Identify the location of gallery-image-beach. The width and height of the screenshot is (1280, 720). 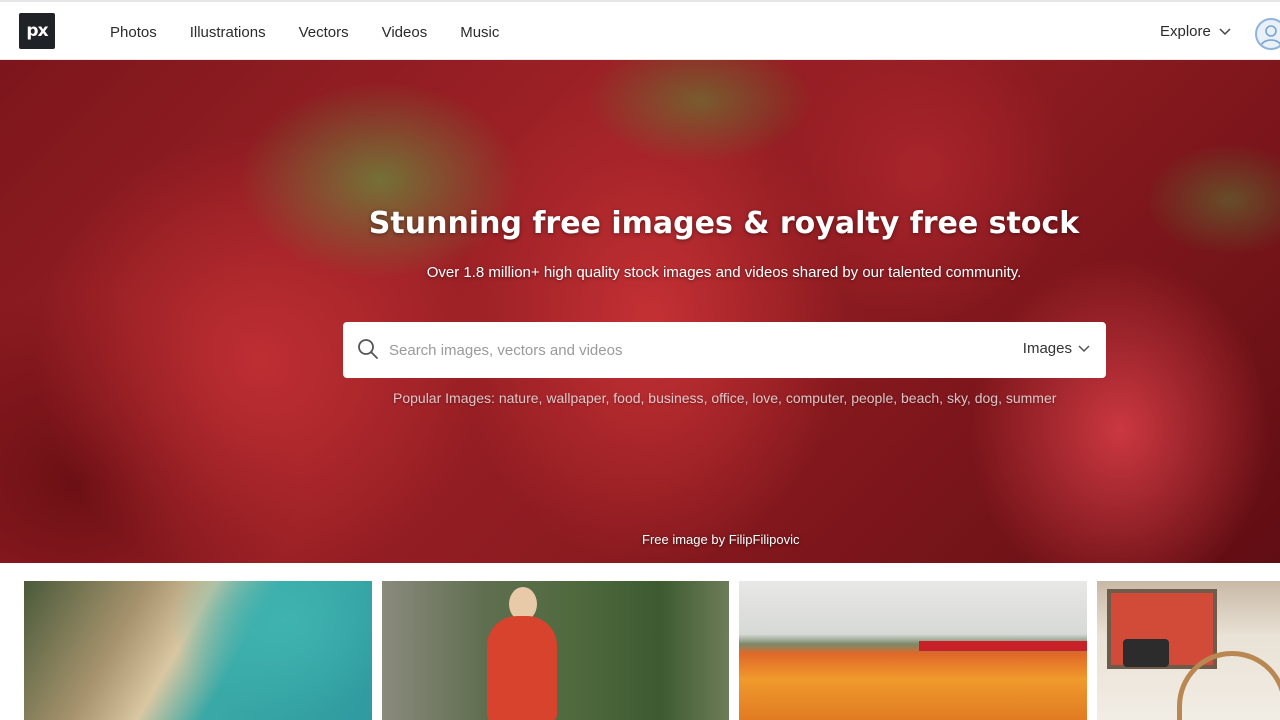
(198, 650).